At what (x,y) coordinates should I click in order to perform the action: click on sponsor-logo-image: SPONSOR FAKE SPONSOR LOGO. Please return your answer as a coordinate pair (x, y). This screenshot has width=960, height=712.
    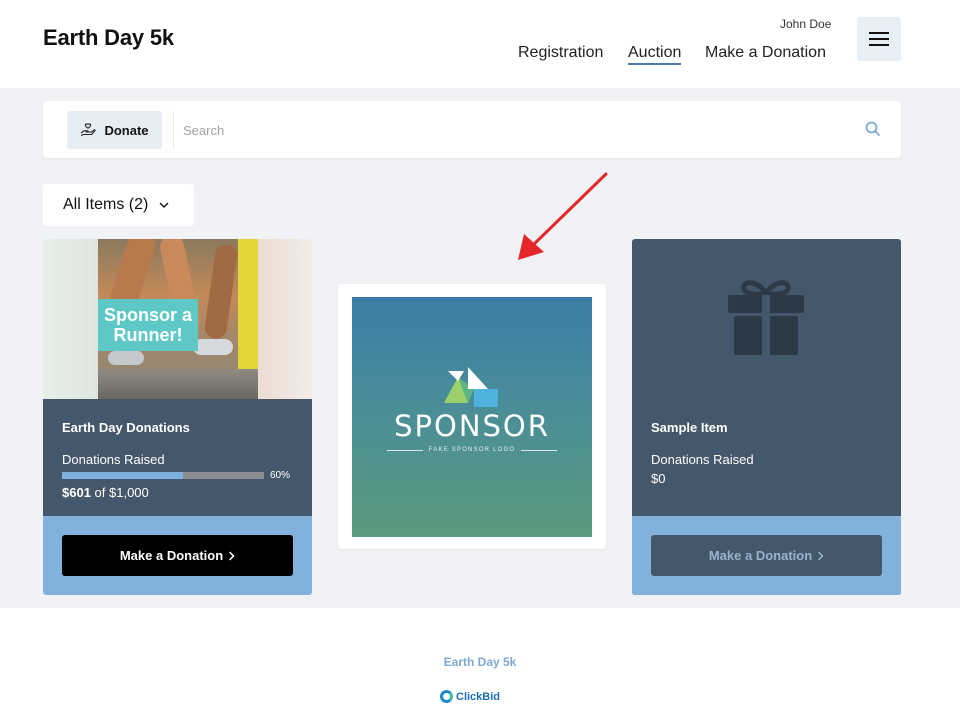
    Looking at the image, I should click on (472, 417).